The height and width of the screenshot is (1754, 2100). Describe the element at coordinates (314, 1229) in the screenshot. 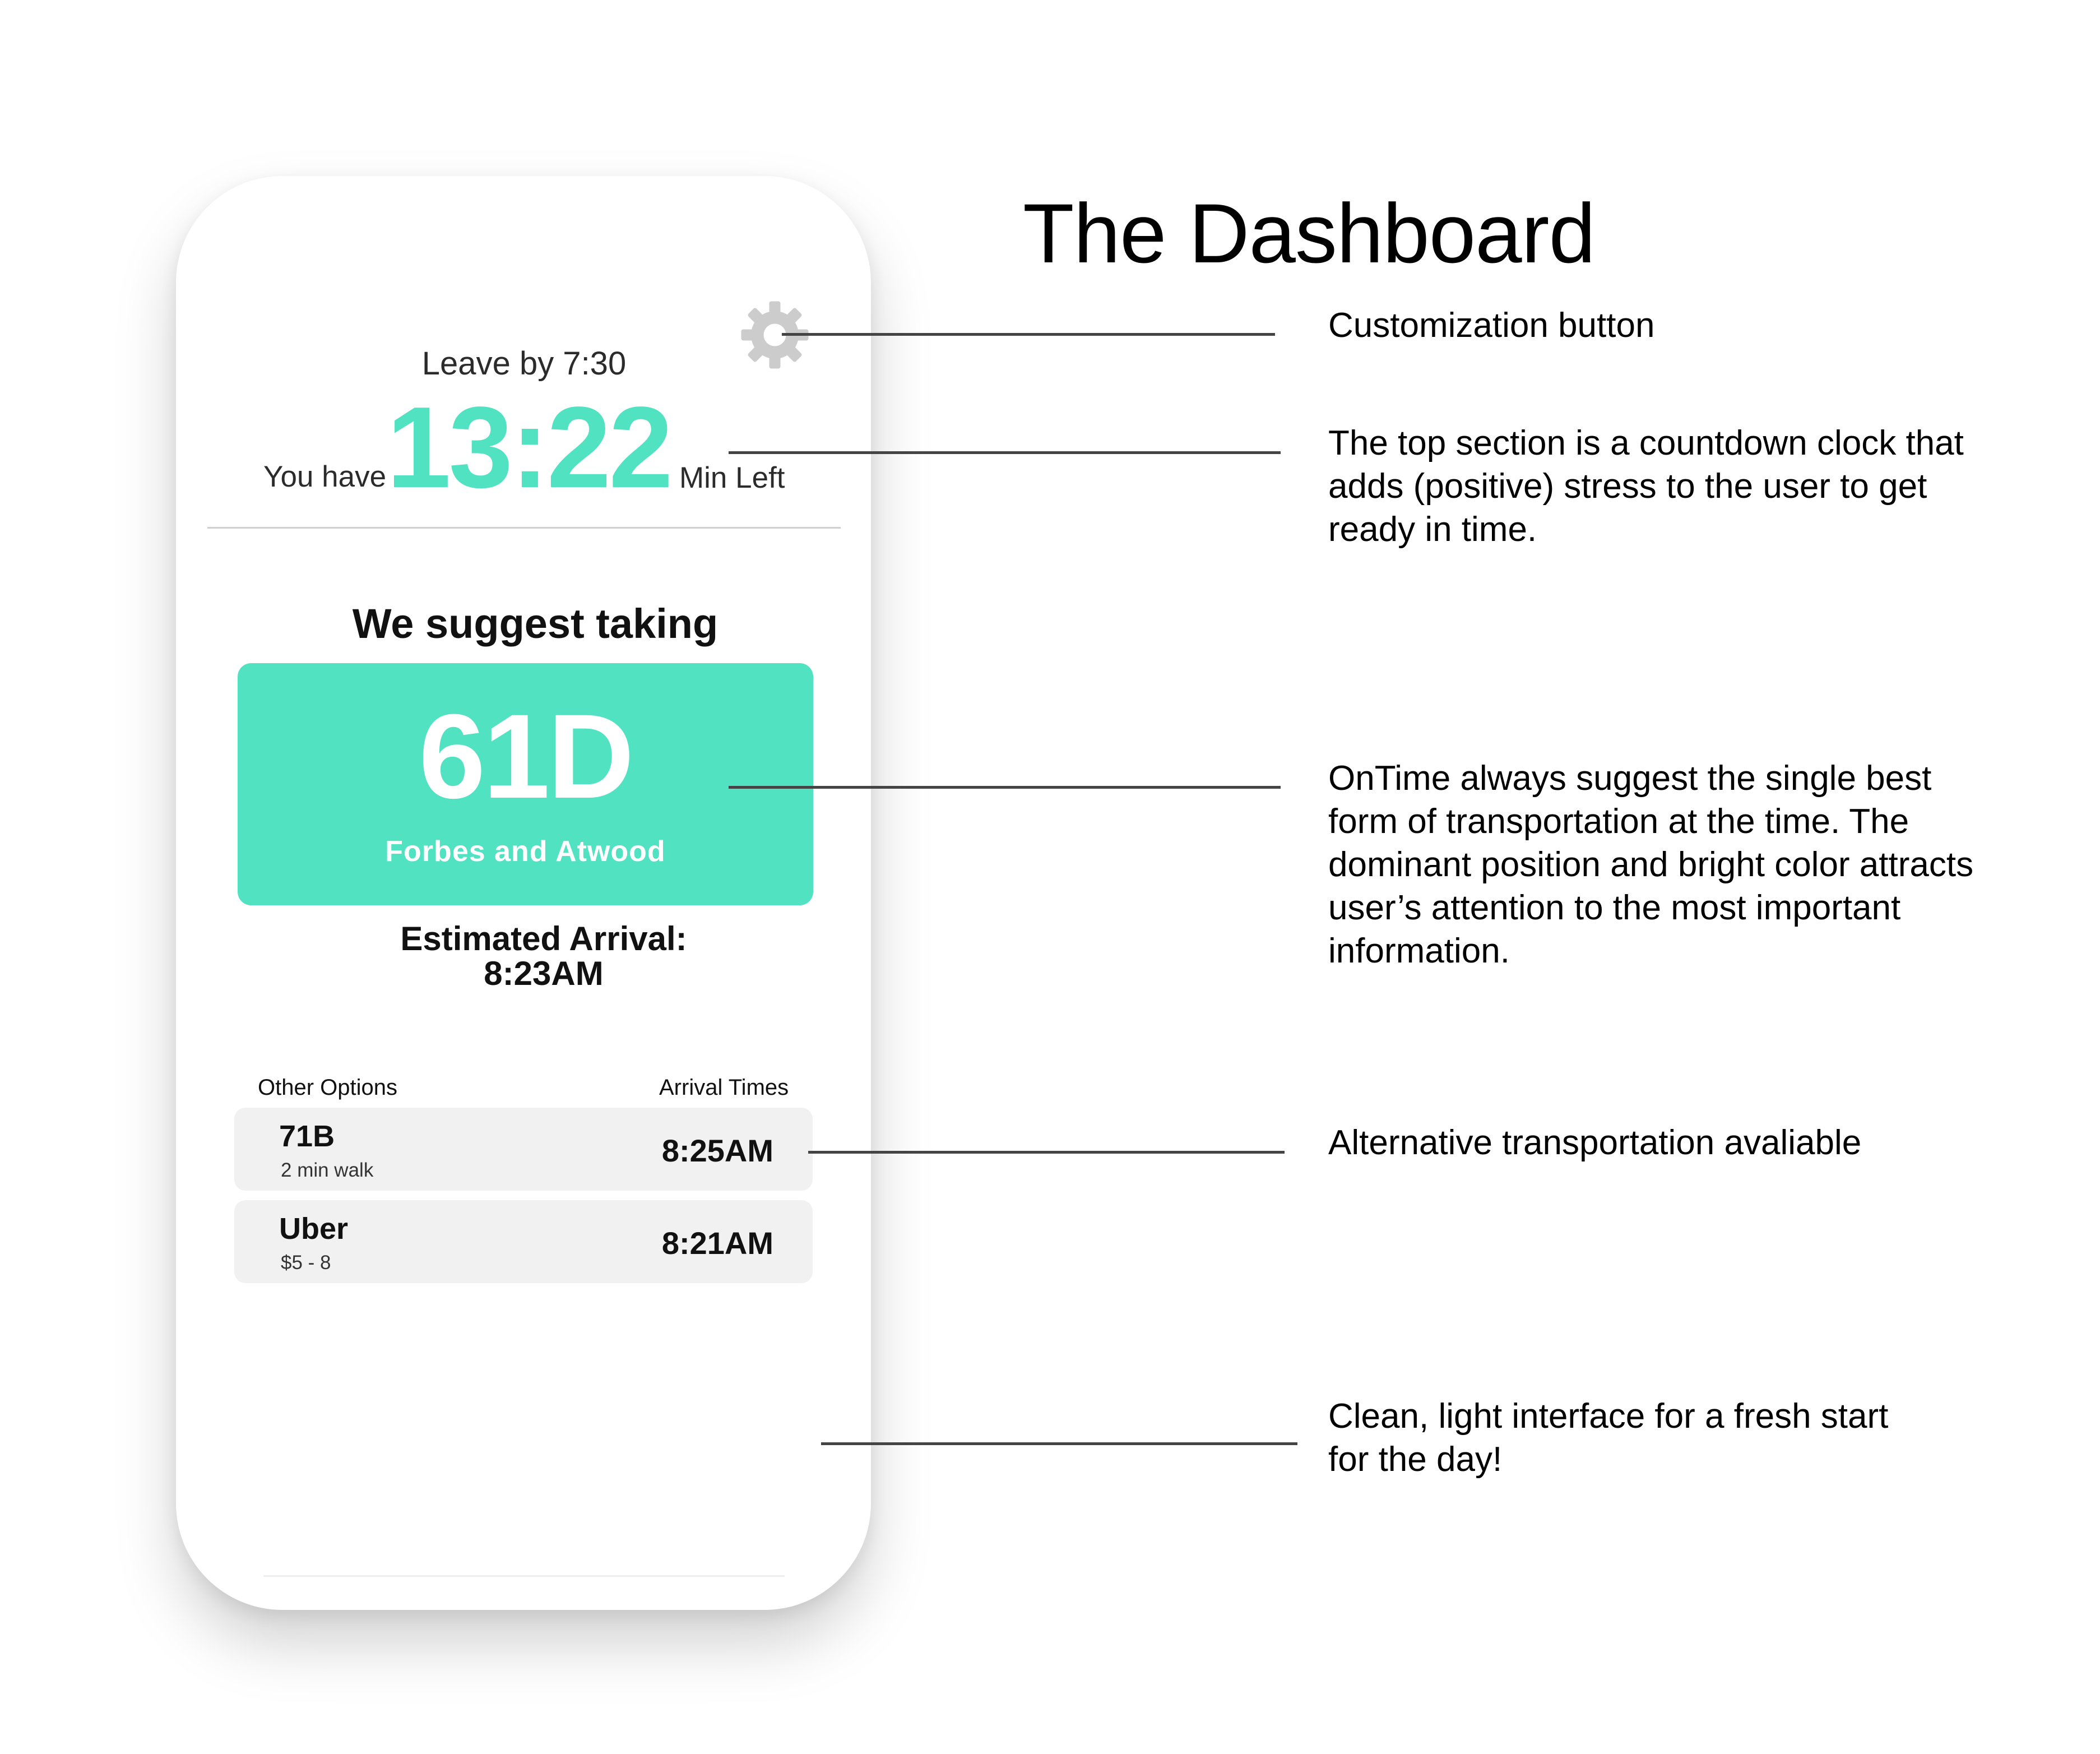

I see `option-name: Uber` at that location.